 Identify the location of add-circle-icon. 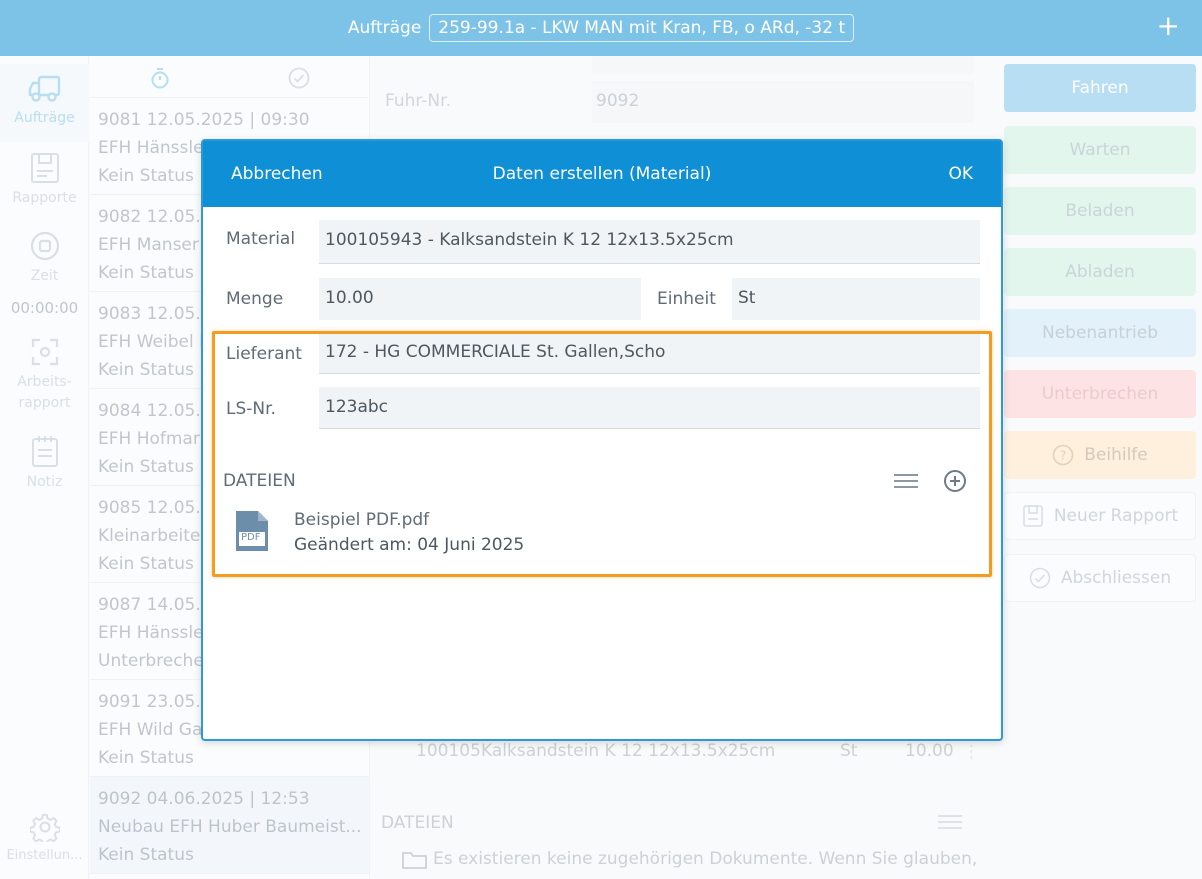
(955, 481).